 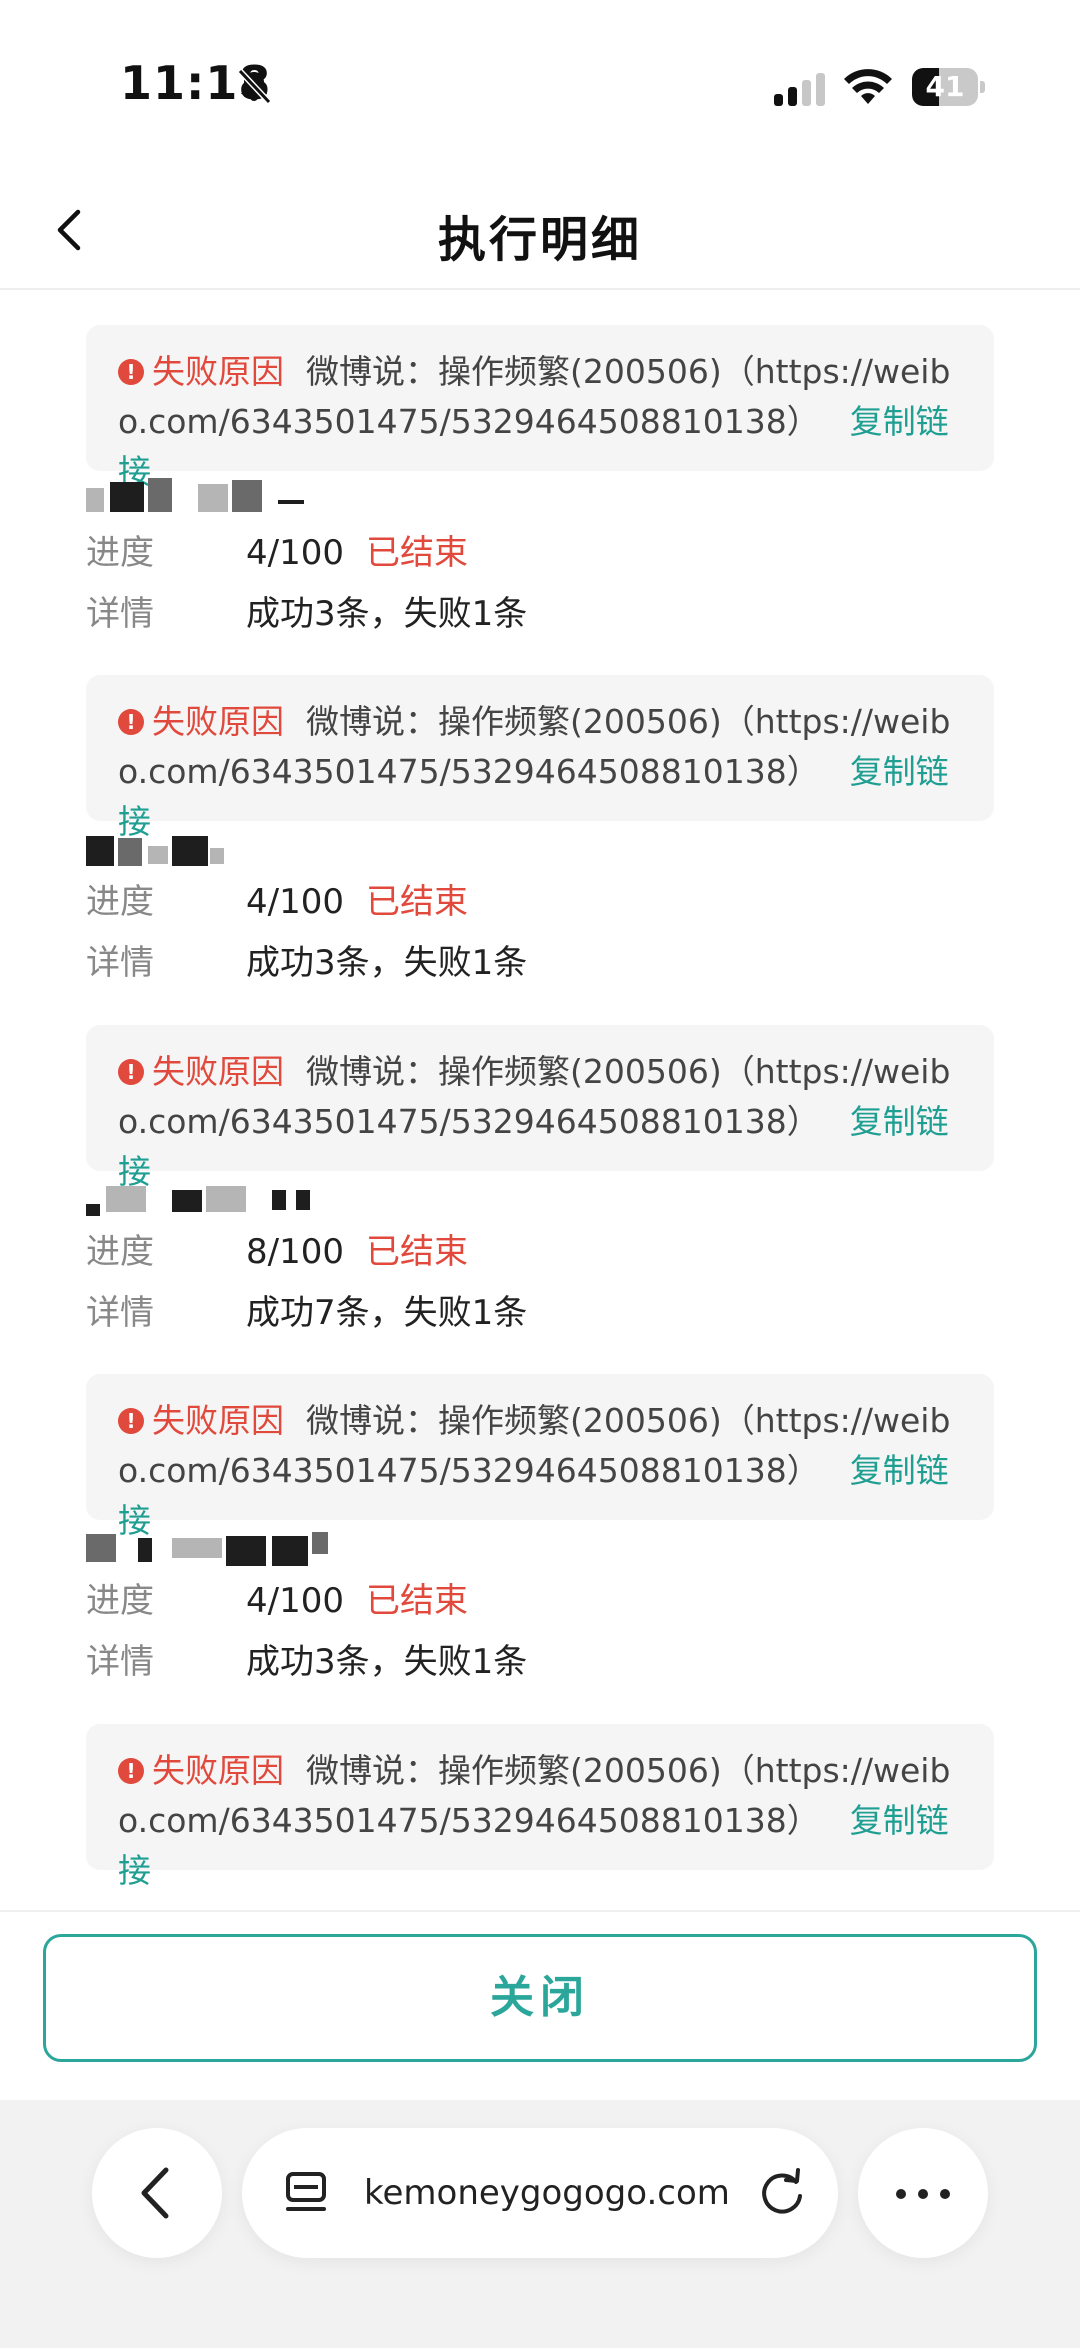 I want to click on url-text: kemoneygogogo.com, so click(x=547, y=2193).